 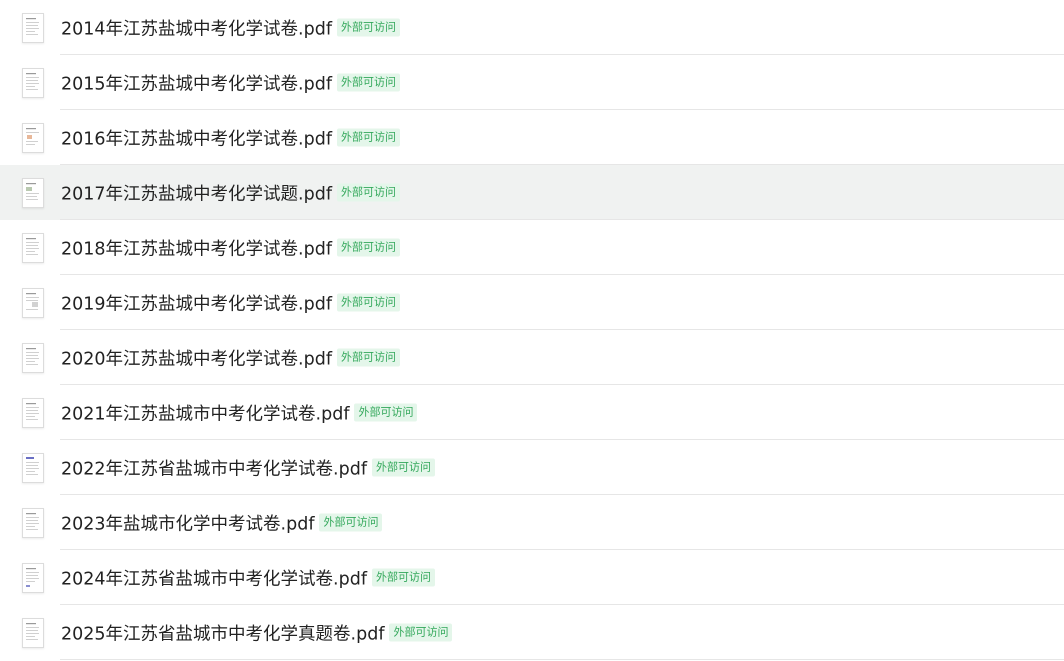 What do you see at coordinates (196, 27) in the screenshot?
I see `file-name-text: 2014年江苏盐城中考化学试卷.pdf` at bounding box center [196, 27].